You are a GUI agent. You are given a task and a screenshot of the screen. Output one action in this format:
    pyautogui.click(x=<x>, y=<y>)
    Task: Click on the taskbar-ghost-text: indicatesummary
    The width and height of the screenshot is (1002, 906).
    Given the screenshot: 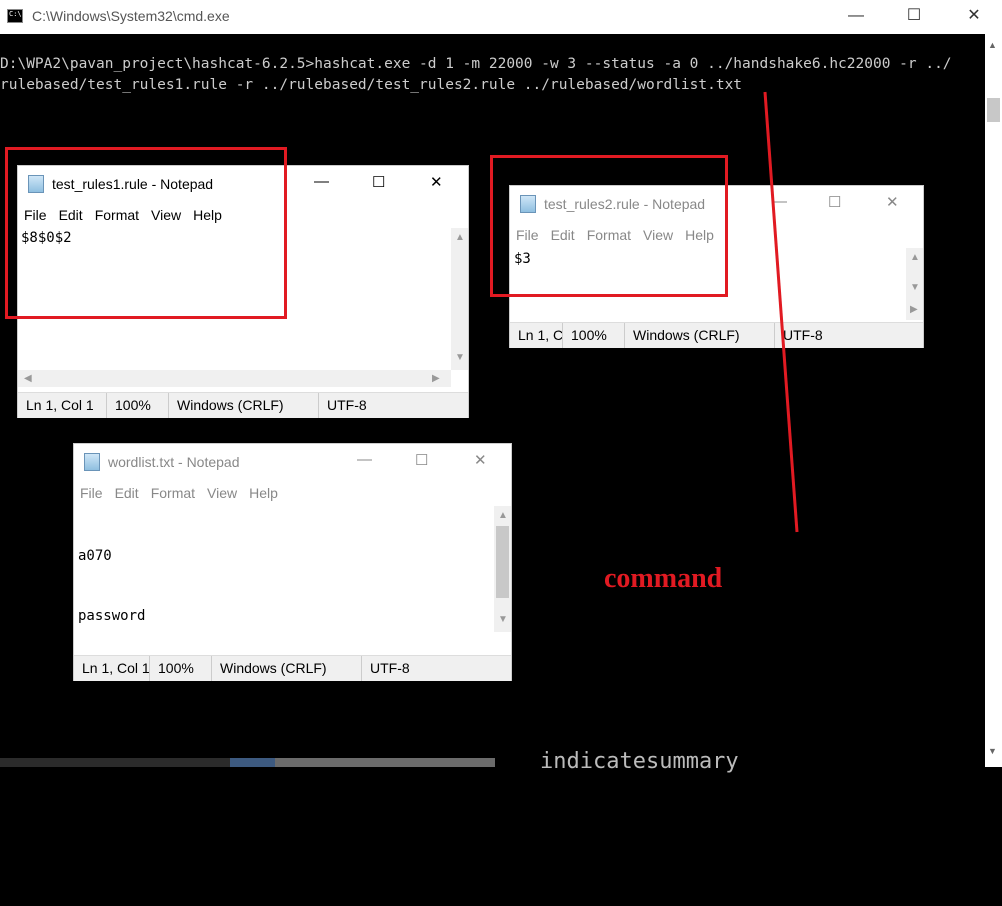 What is the action you would take?
    pyautogui.click(x=639, y=761)
    